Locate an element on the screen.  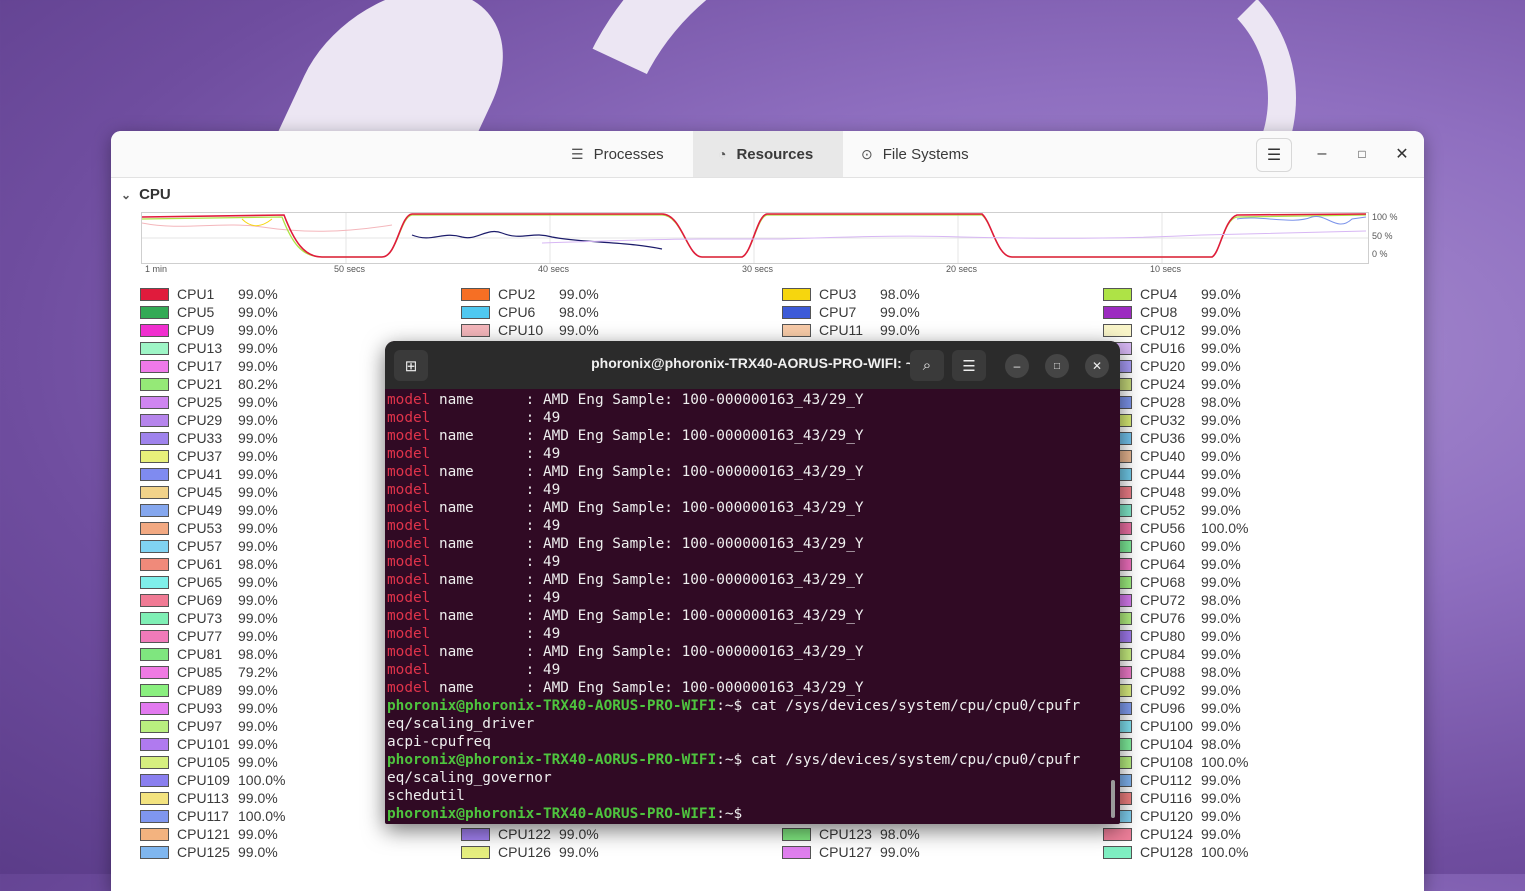
cpu-series-line is located at coordinates (1301, 220).